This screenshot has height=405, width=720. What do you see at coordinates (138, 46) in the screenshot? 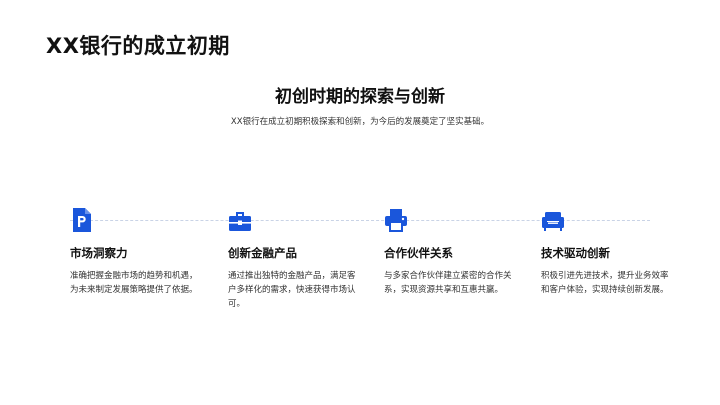
I see `slide-title: XX银行的成立初期` at bounding box center [138, 46].